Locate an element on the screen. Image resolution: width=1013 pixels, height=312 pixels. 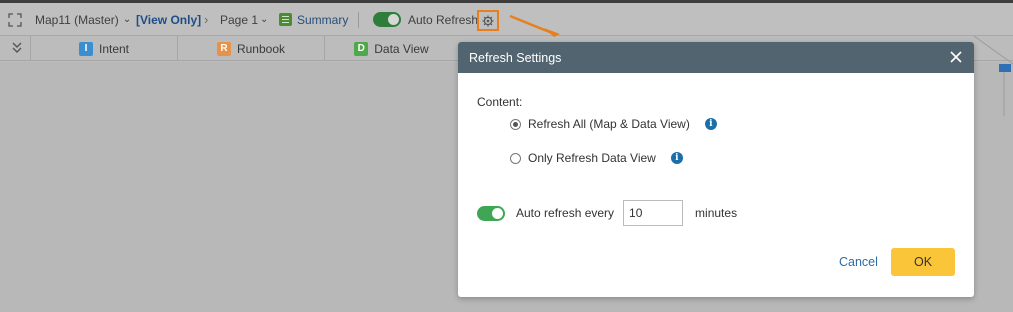
map-name-label: Map11 (Master) is located at coordinates (77, 19).